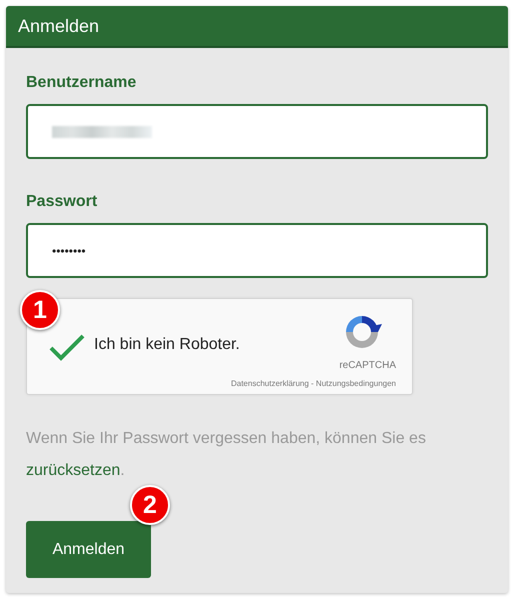 Image resolution: width=514 pixels, height=600 pixels. I want to click on terms-link: Nutzungsbedingungen, so click(356, 383).